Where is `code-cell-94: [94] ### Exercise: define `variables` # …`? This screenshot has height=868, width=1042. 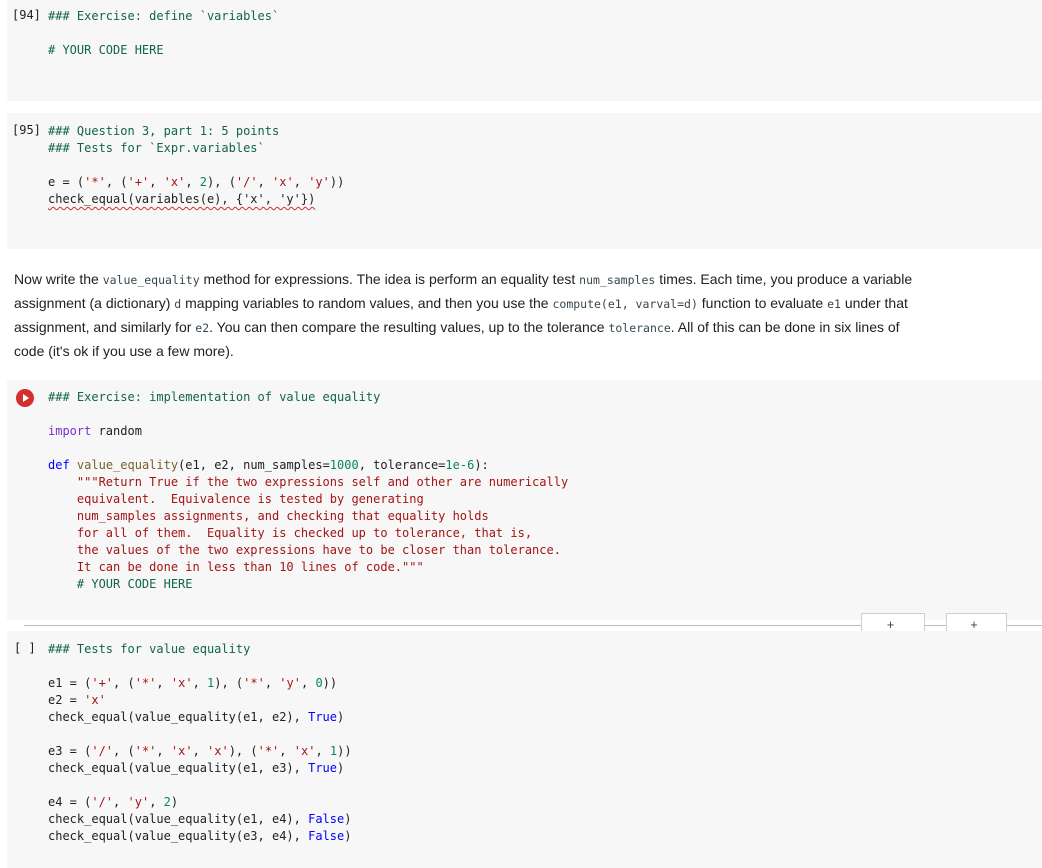 code-cell-94: [94] ### Exercise: define `variables` # … is located at coordinates (524, 50).